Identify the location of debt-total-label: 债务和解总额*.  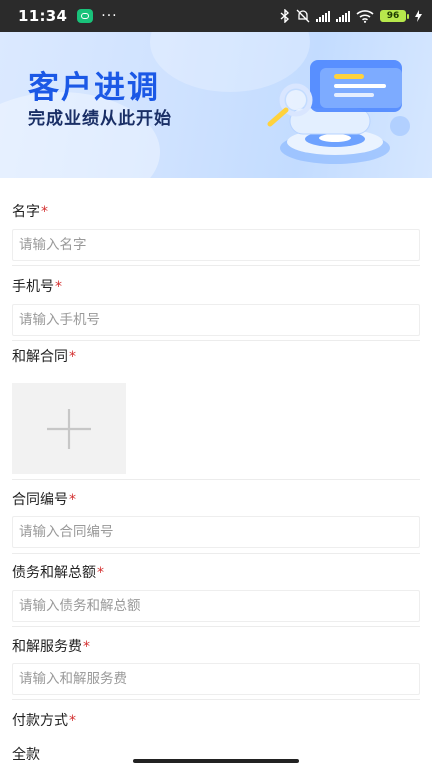
(58, 573).